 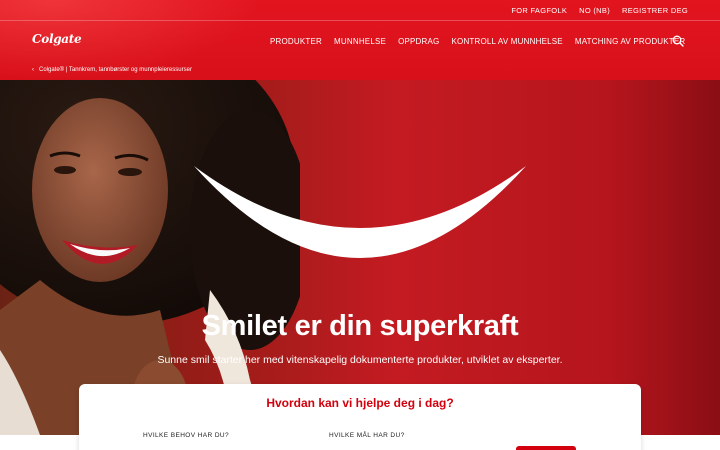 I want to click on utility-link-register: REGISTRER DEG, so click(x=655, y=10).